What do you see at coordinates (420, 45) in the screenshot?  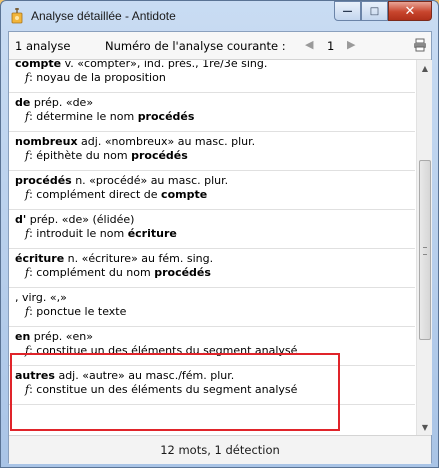 I see `printer-icon` at bounding box center [420, 45].